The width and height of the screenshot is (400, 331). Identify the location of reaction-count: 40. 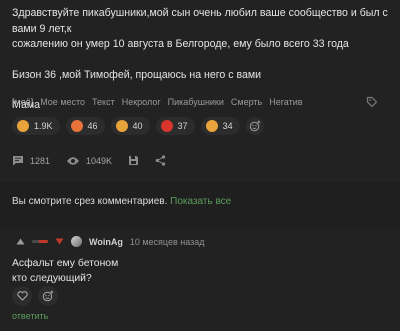
(137, 126).